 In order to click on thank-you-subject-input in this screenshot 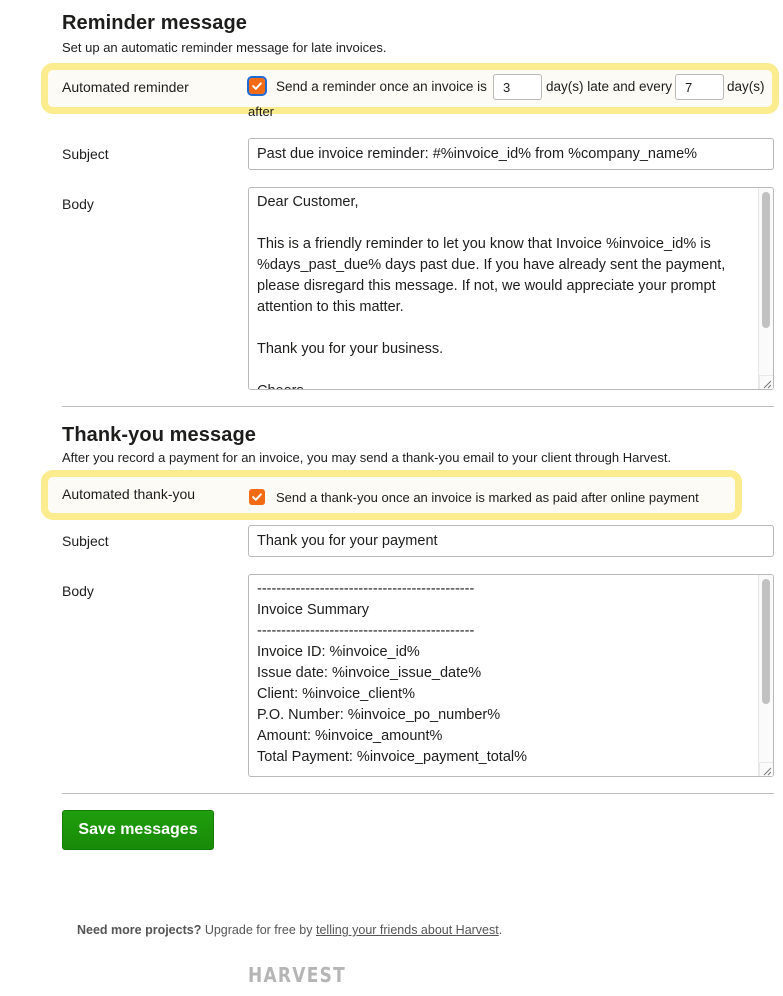, I will do `click(511, 541)`.